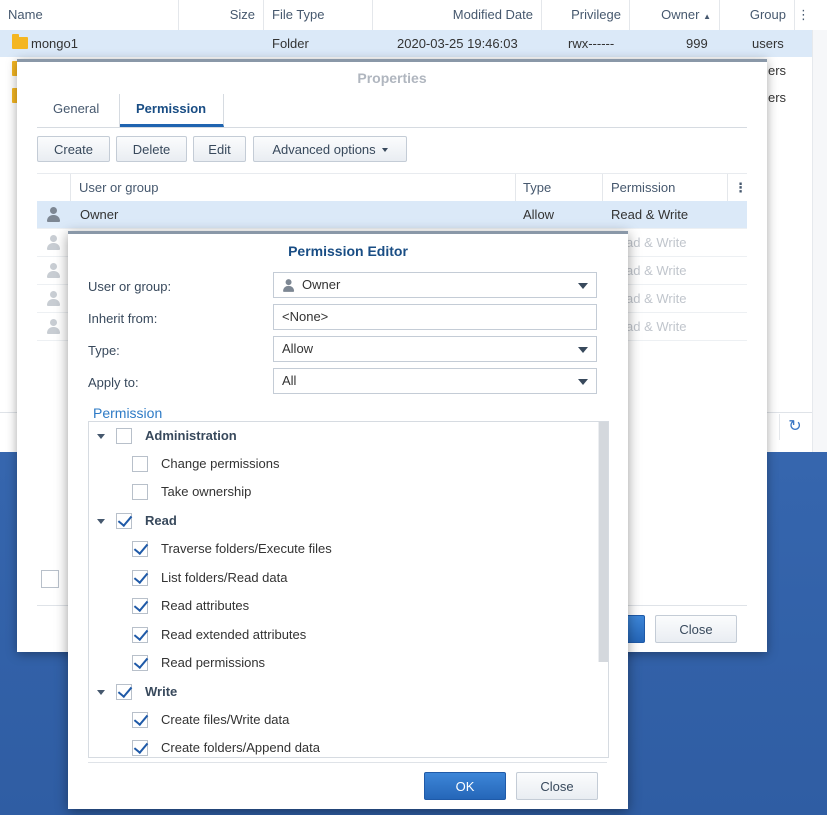 Image resolution: width=827 pixels, height=815 pixels. What do you see at coordinates (680, 14) in the screenshot?
I see `column-owner-label: Owner` at bounding box center [680, 14].